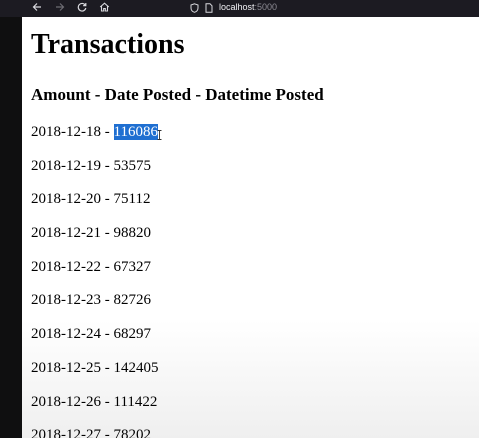 The image size is (479, 438). I want to click on transaction-amount: 53575, so click(133, 166).